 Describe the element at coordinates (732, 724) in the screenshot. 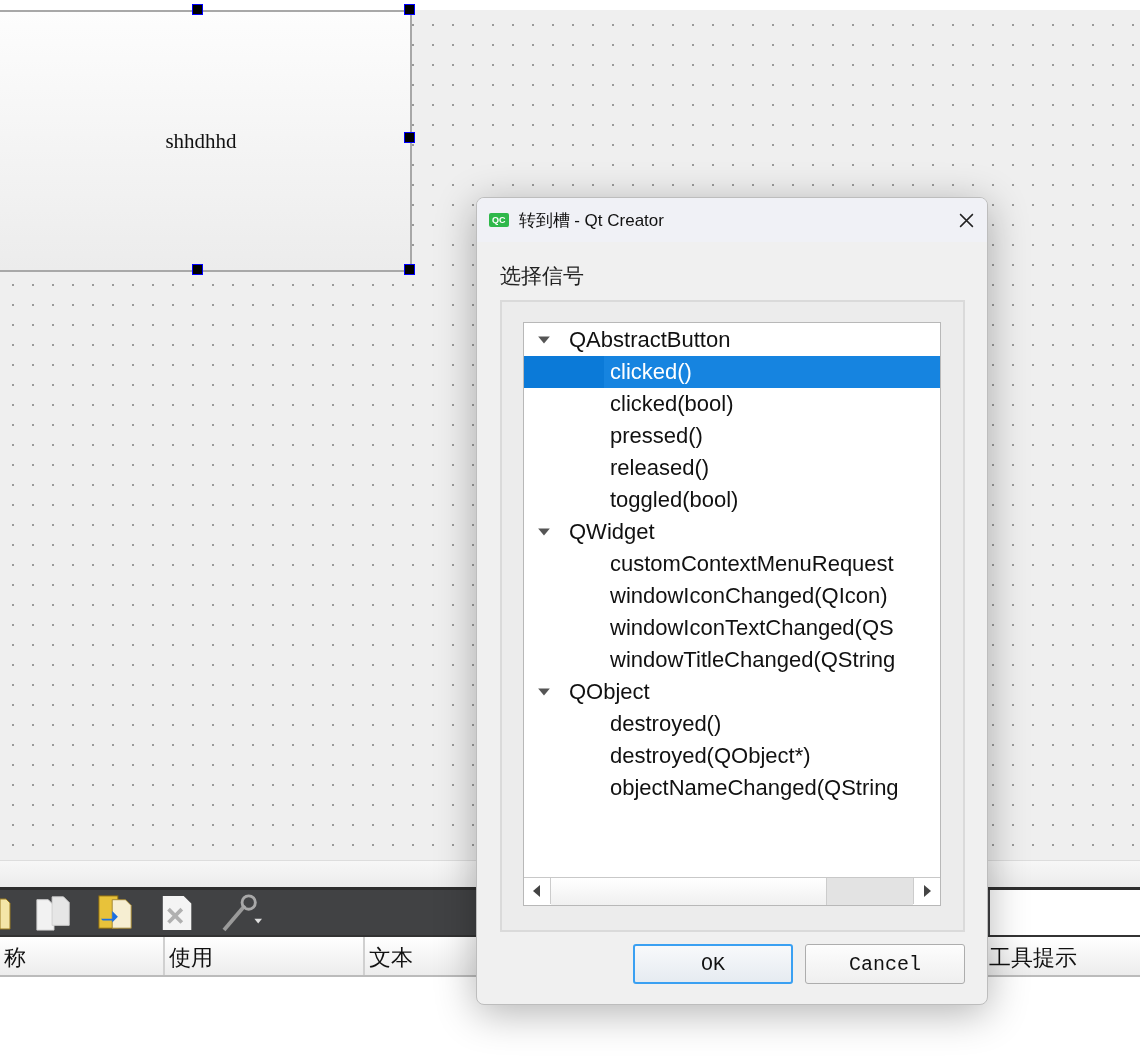

I see `tree-item: destroyed()` at that location.